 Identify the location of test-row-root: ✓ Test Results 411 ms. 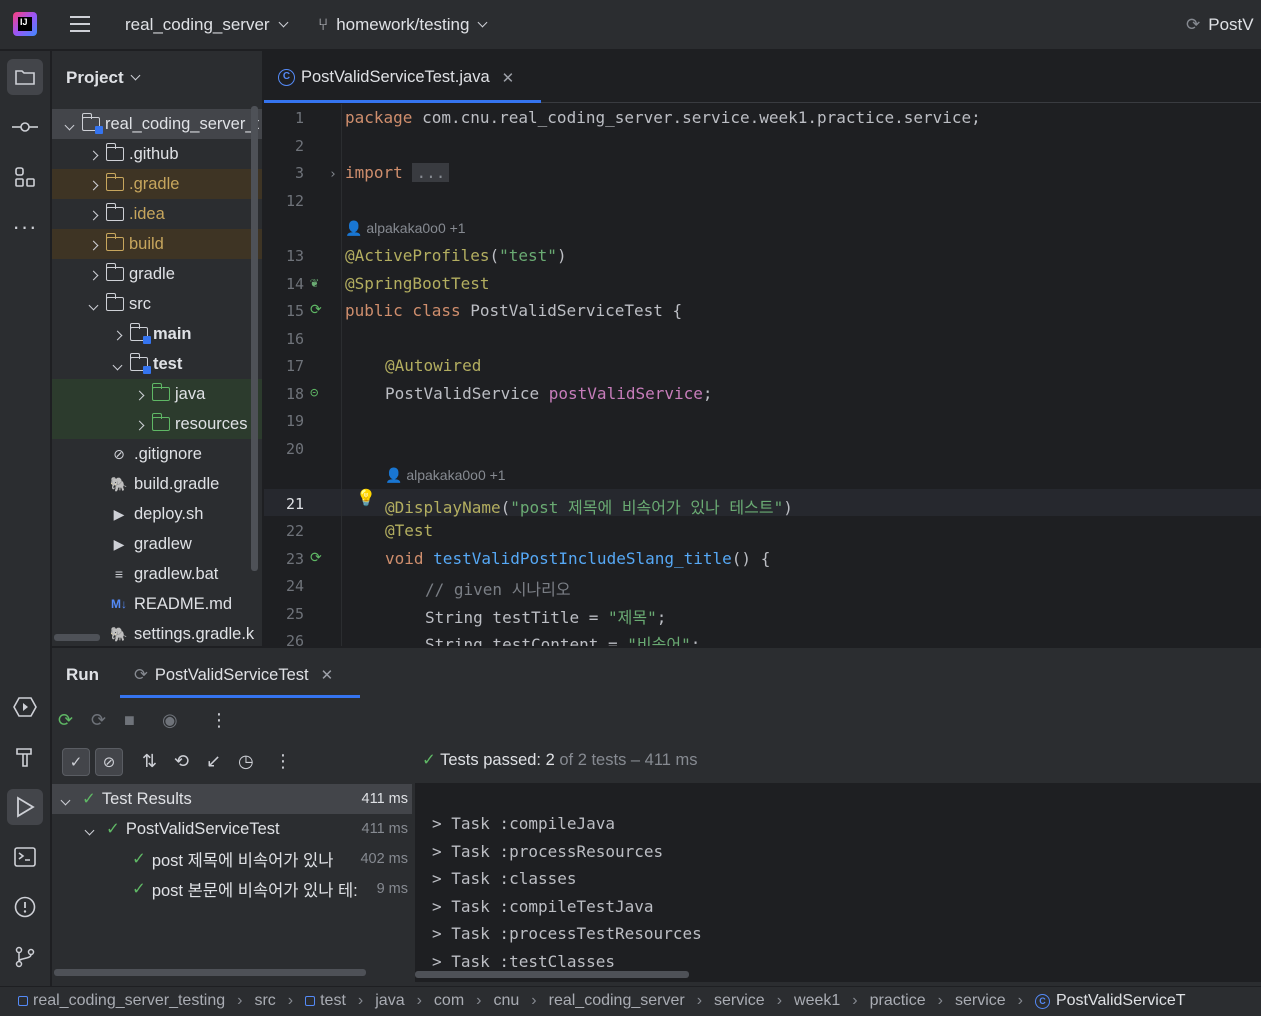
(232, 799).